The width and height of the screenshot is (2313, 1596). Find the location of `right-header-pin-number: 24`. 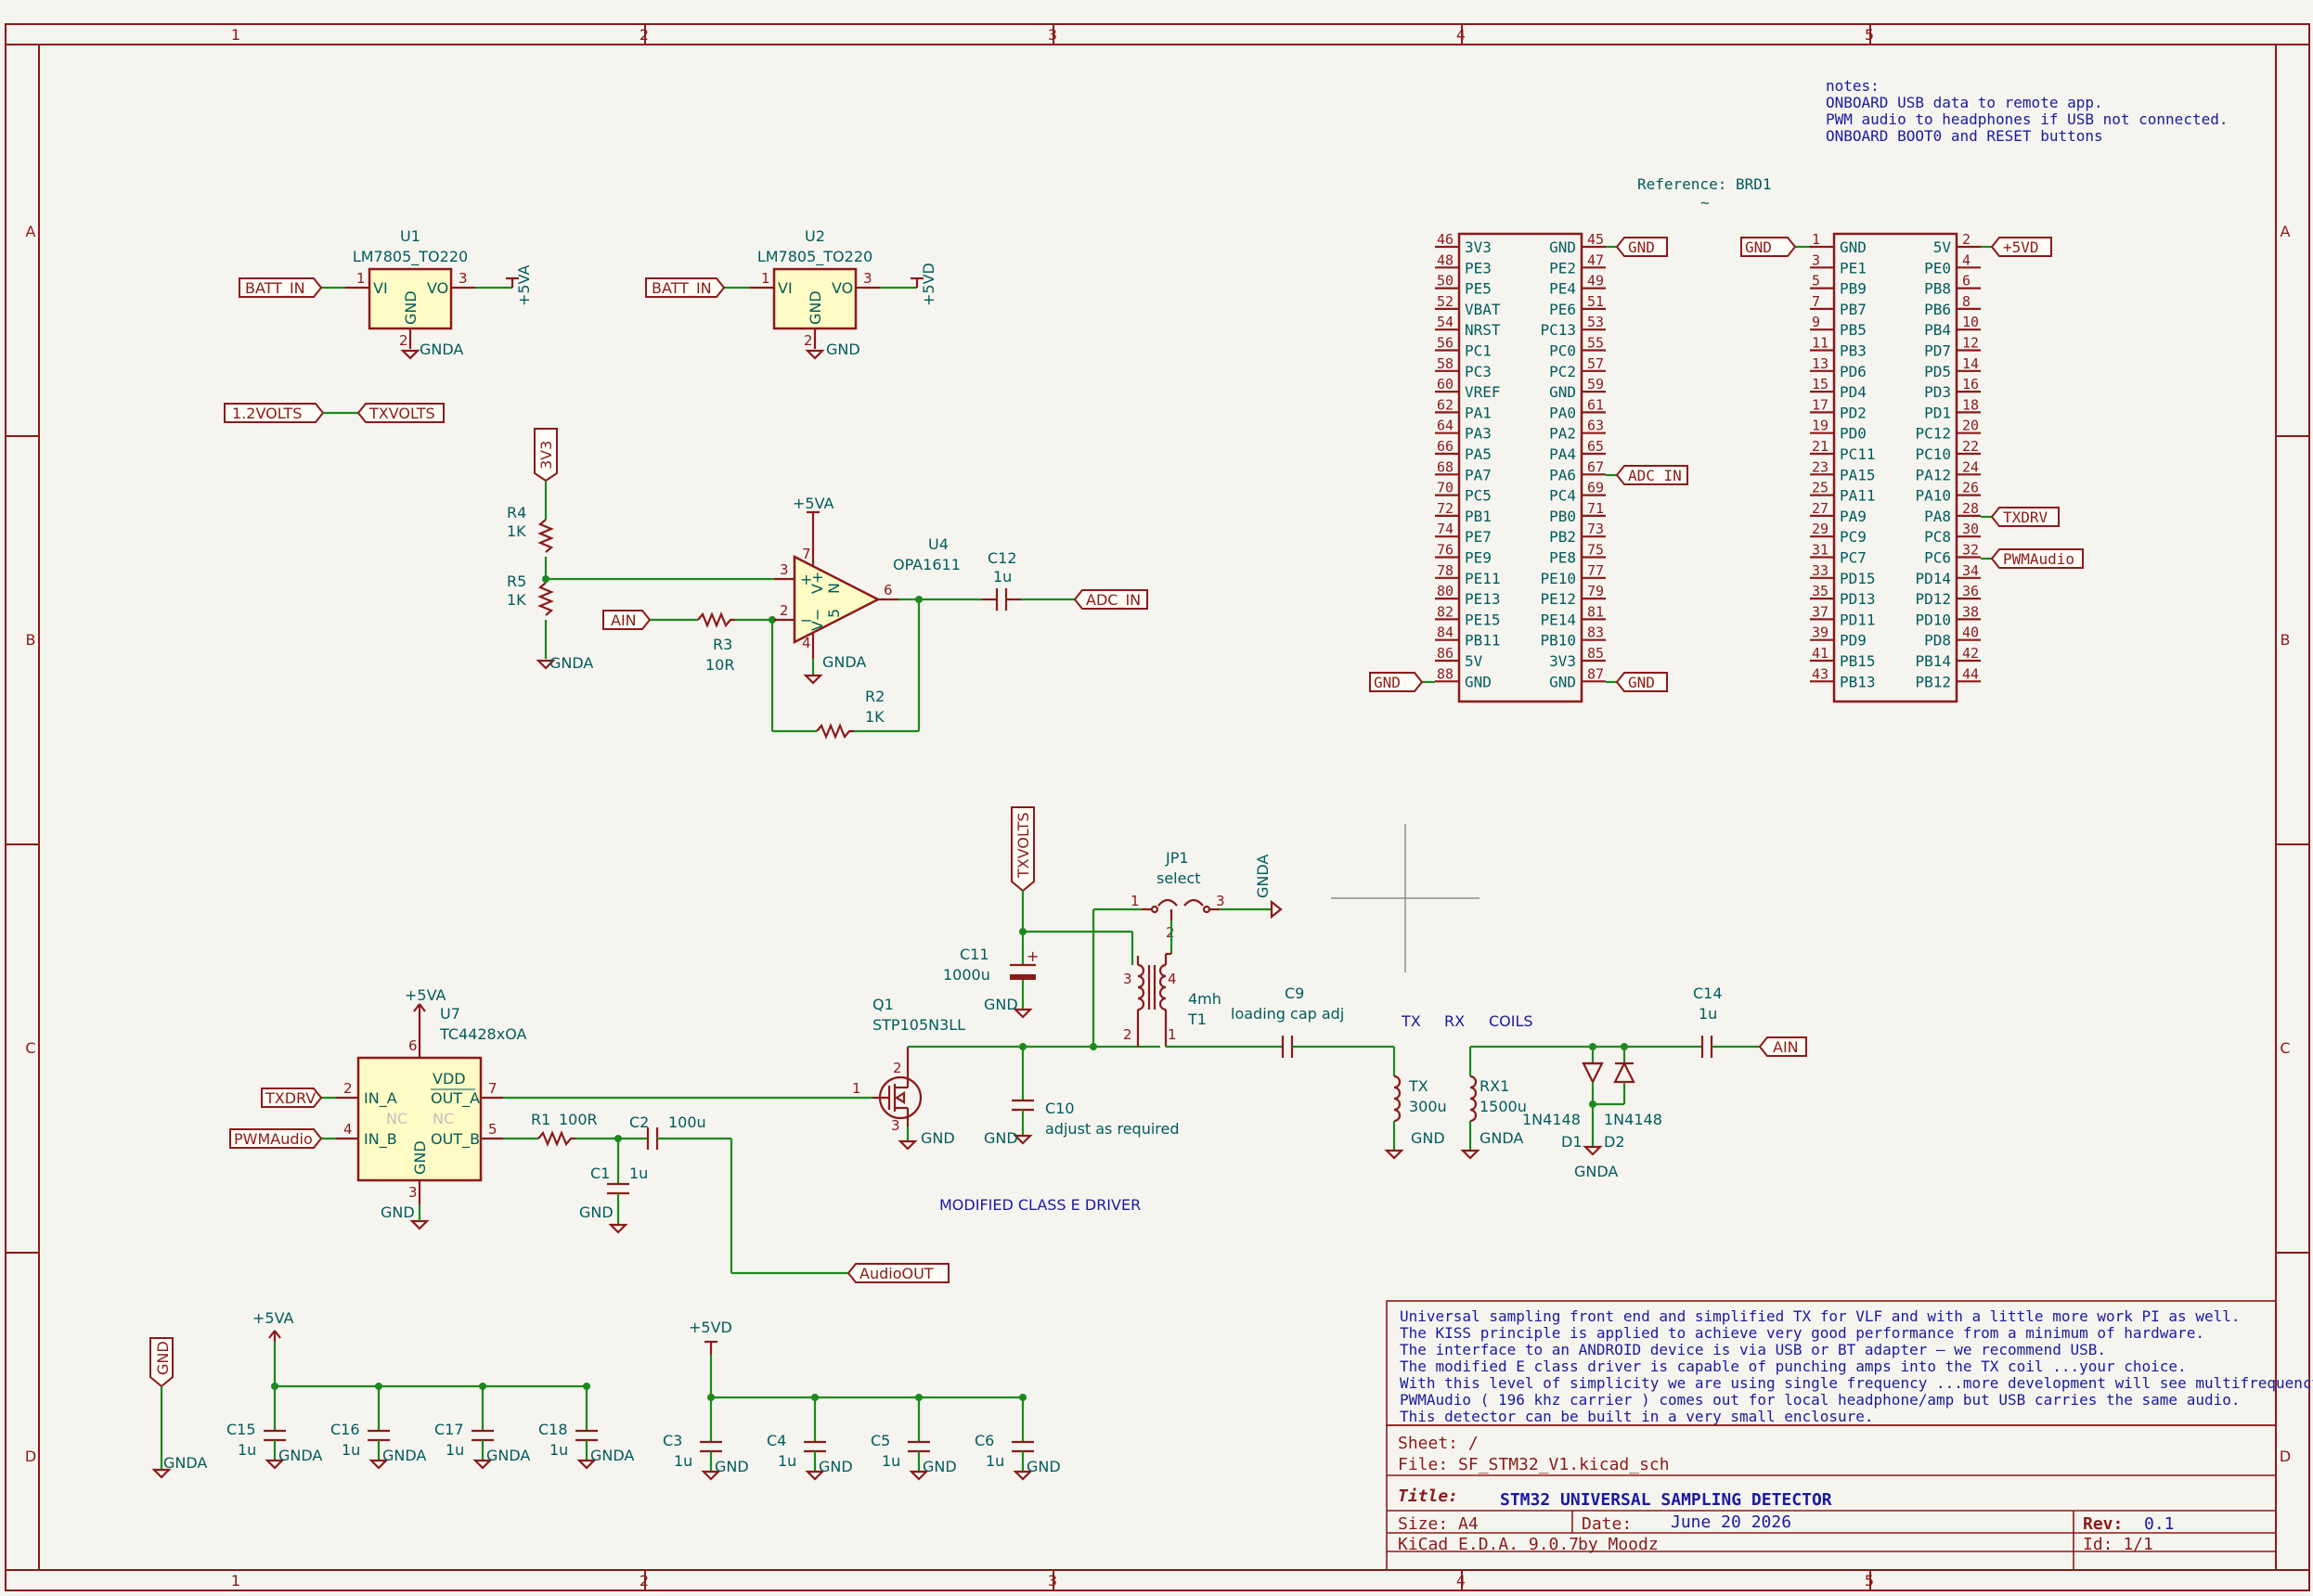

right-header-pin-number: 24 is located at coordinates (1970, 467).